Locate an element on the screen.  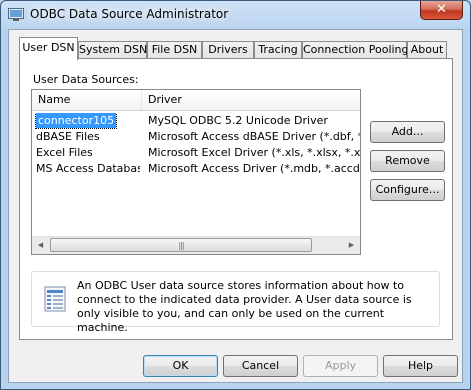
tab-drivers: Drivers is located at coordinates (228, 50).